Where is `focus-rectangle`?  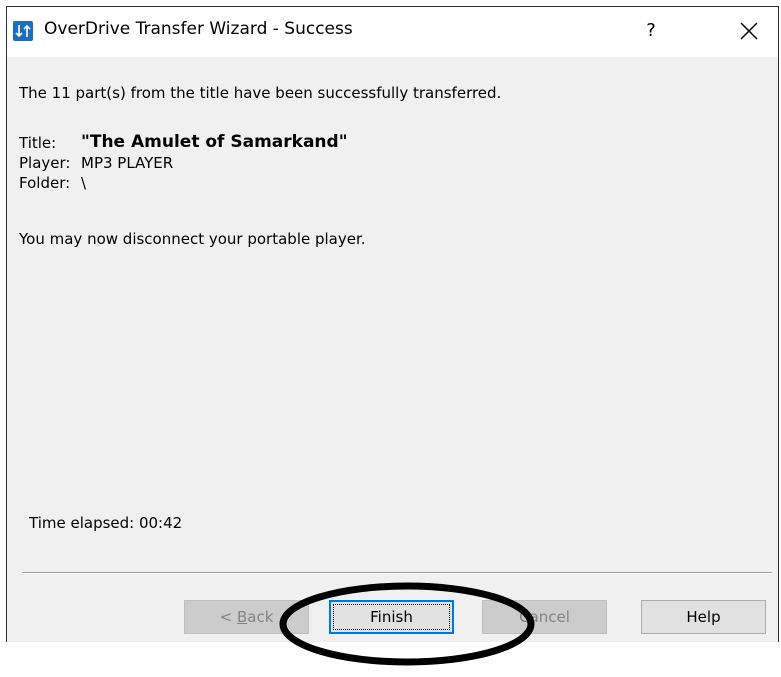
focus-rectangle is located at coordinates (391, 617).